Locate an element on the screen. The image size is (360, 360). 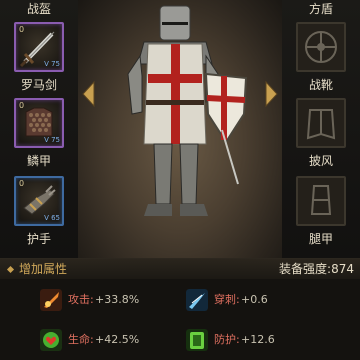
boots-slot is located at coordinates (321, 47).